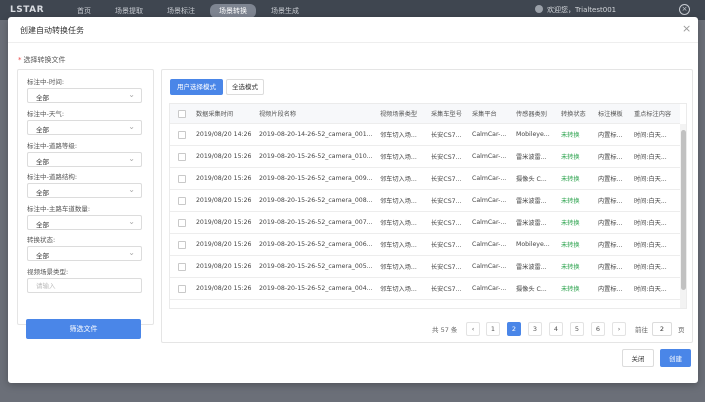 The height and width of the screenshot is (402, 705). What do you see at coordinates (675, 358) in the screenshot?
I see `create-button: 创建` at bounding box center [675, 358].